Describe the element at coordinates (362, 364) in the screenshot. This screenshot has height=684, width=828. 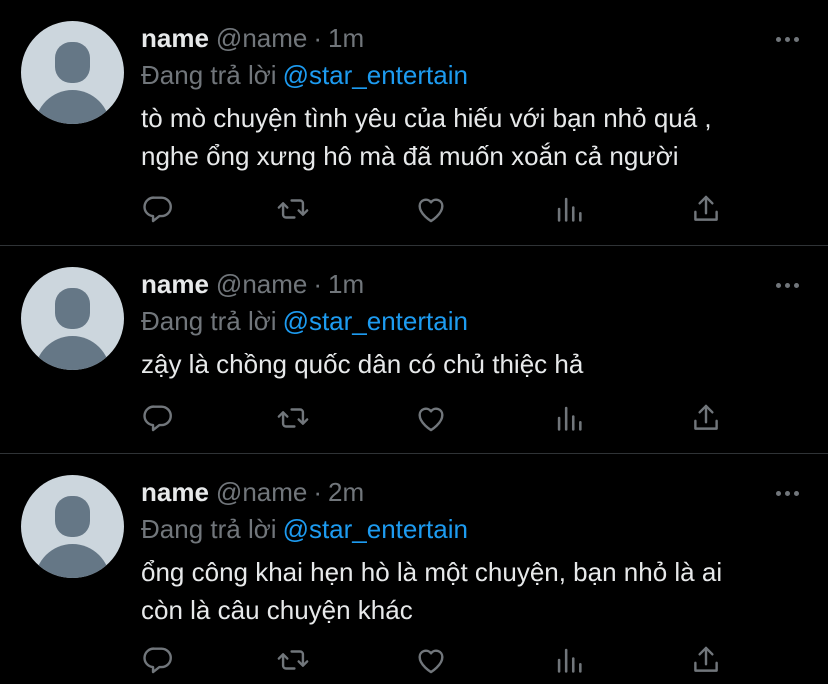
I see `tweet-text: zậy là chồng quốc dân có chủ thiệc hả` at that location.